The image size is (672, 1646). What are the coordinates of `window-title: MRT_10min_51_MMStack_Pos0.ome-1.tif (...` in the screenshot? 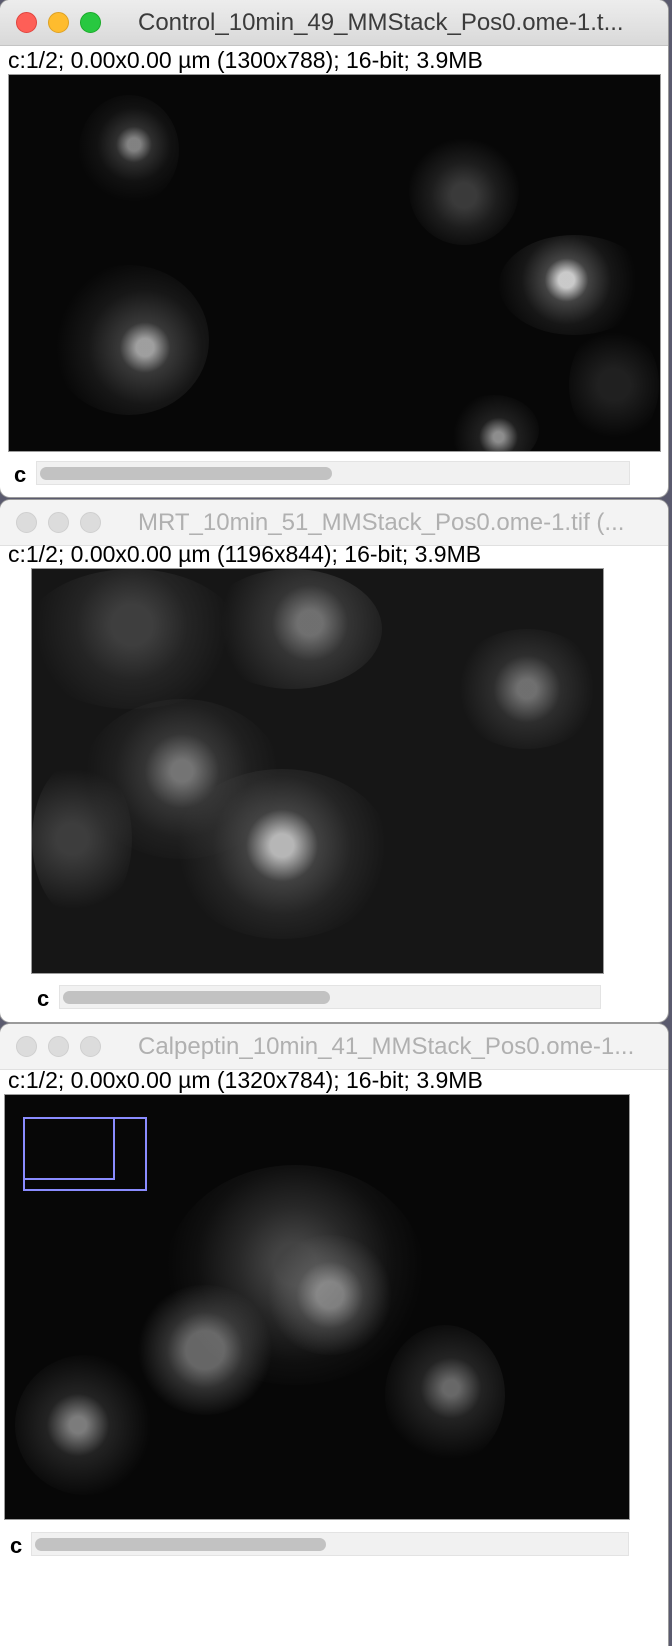 It's located at (381, 522).